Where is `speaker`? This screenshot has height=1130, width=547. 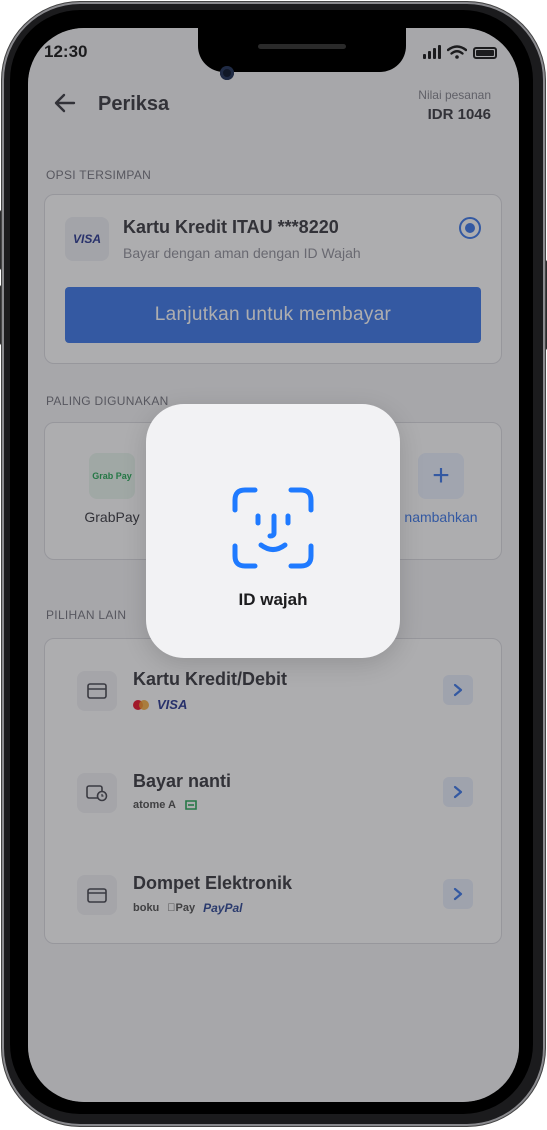
speaker is located at coordinates (302, 46).